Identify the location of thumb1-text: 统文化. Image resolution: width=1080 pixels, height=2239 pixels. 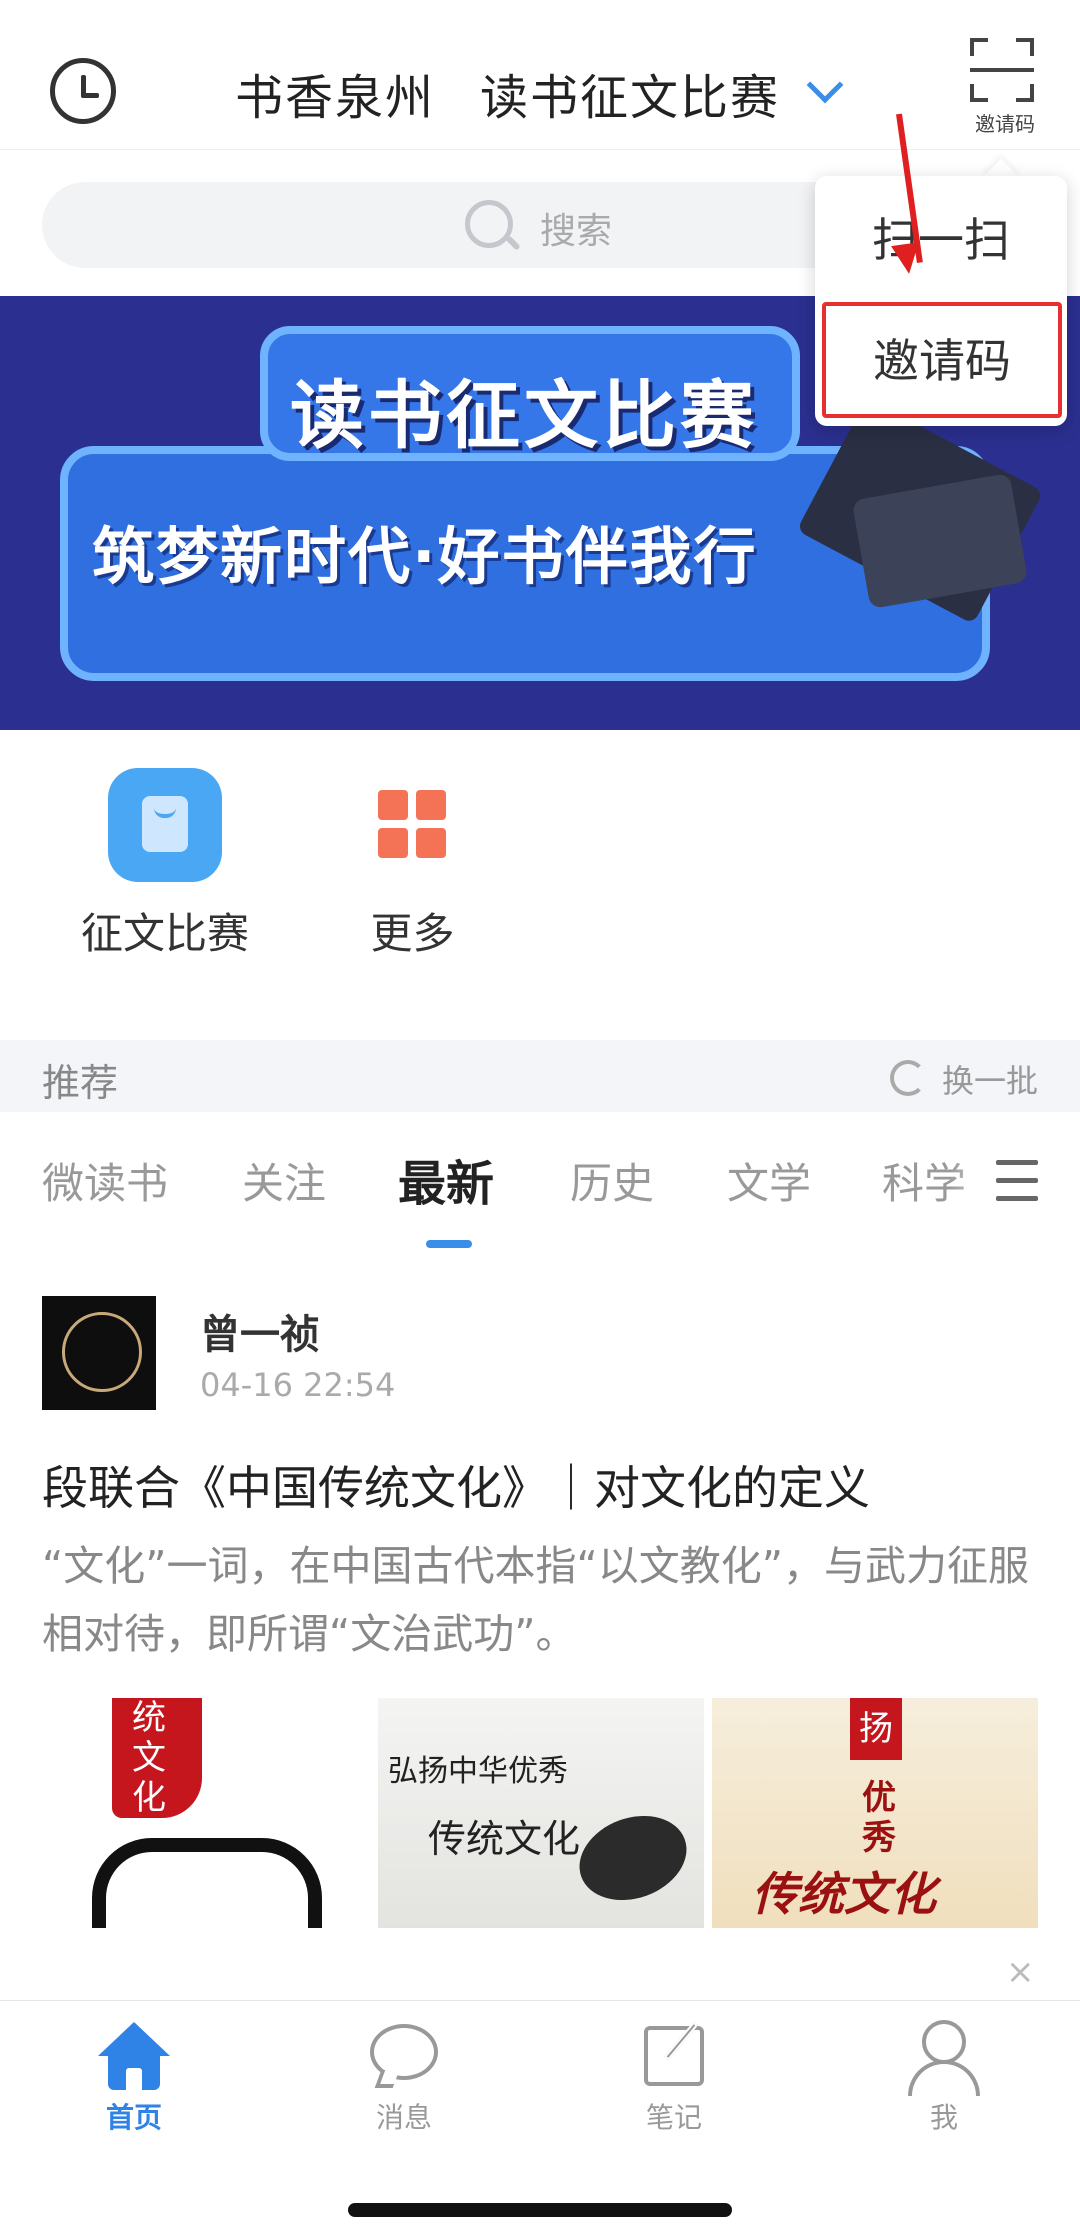
(149, 1758).